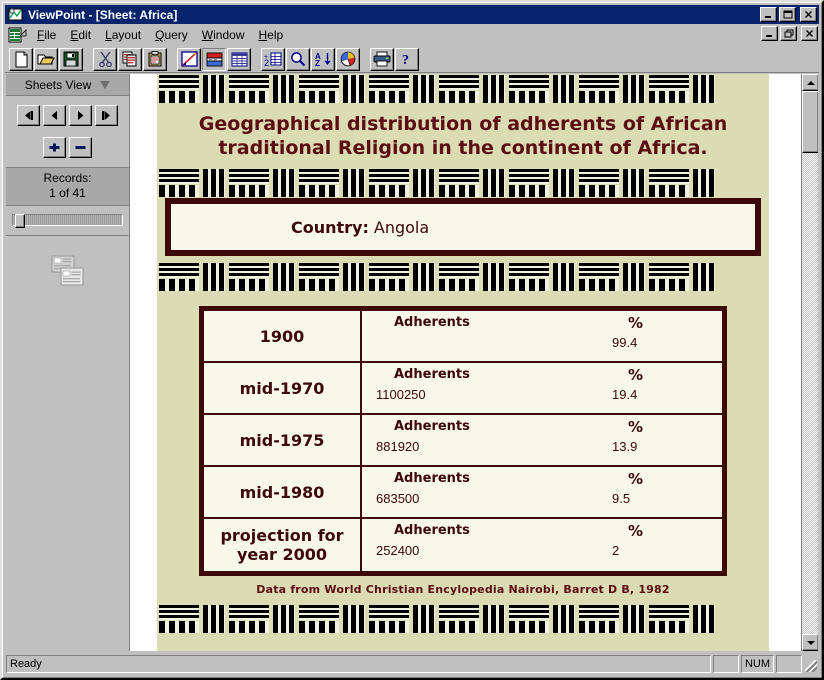  What do you see at coordinates (80, 115) in the screenshot?
I see `next-record-button` at bounding box center [80, 115].